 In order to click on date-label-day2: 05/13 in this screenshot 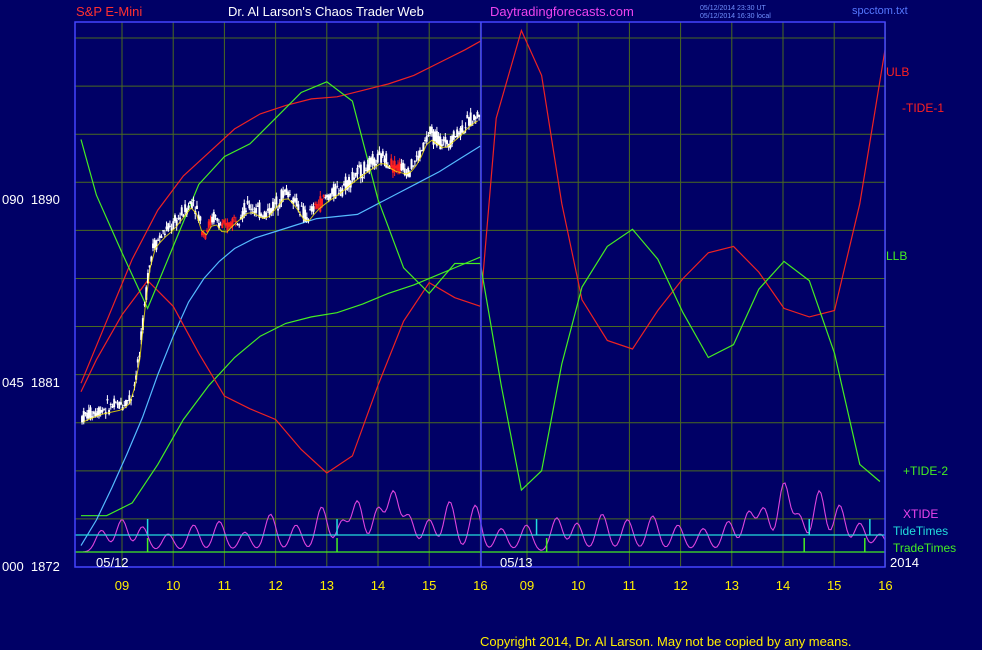, I will do `click(516, 562)`.